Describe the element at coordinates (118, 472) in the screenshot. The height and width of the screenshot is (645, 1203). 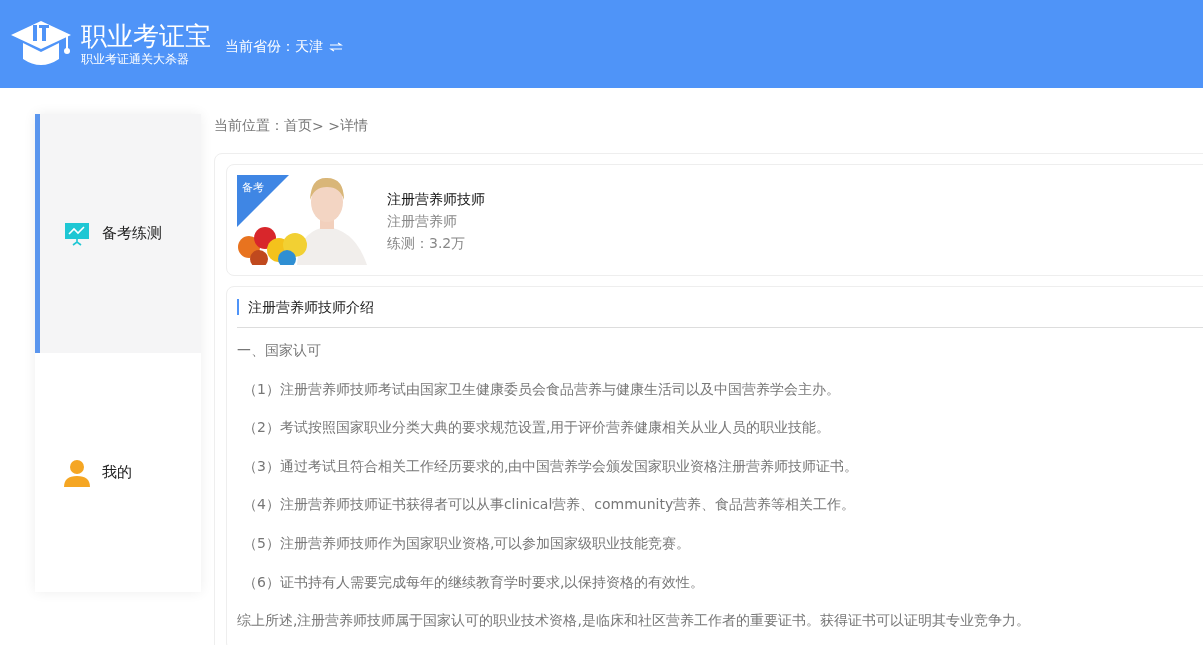
I see `sidebar-item: 我的` at that location.